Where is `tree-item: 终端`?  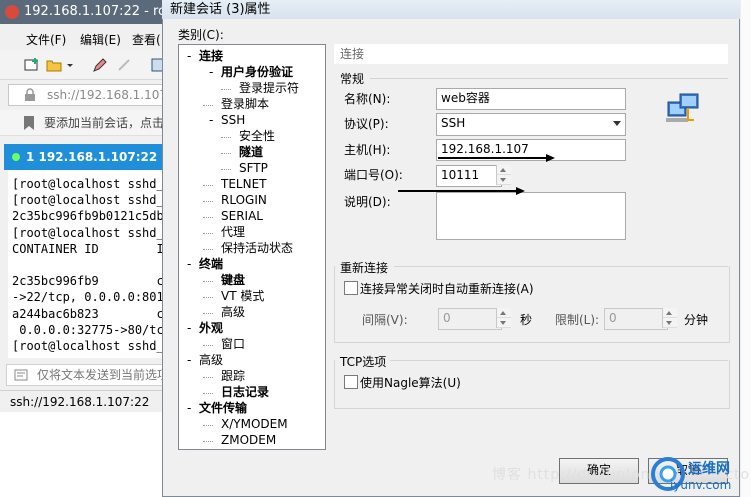 tree-item: 终端 is located at coordinates (211, 264).